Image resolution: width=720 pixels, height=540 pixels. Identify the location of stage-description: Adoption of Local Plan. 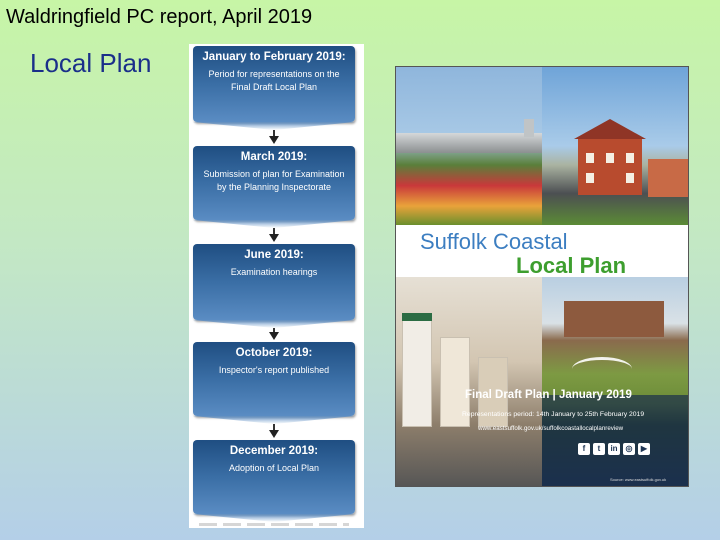
(274, 468).